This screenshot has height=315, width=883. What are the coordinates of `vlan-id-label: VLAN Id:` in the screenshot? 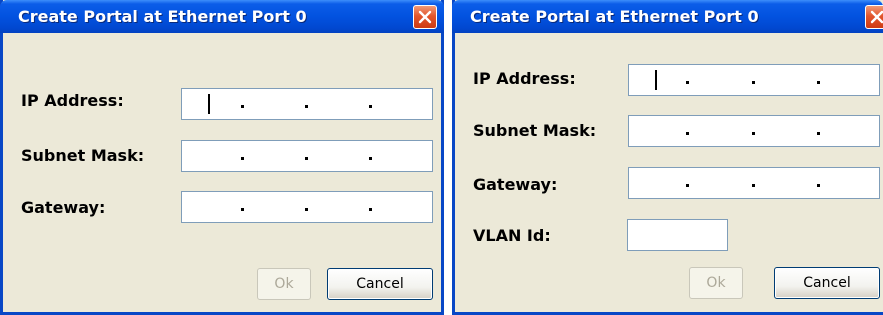 It's located at (512, 235).